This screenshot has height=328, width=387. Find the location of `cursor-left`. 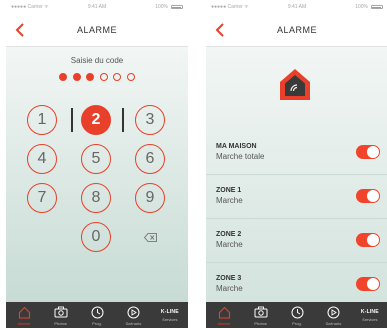

cursor-left is located at coordinates (72, 120).